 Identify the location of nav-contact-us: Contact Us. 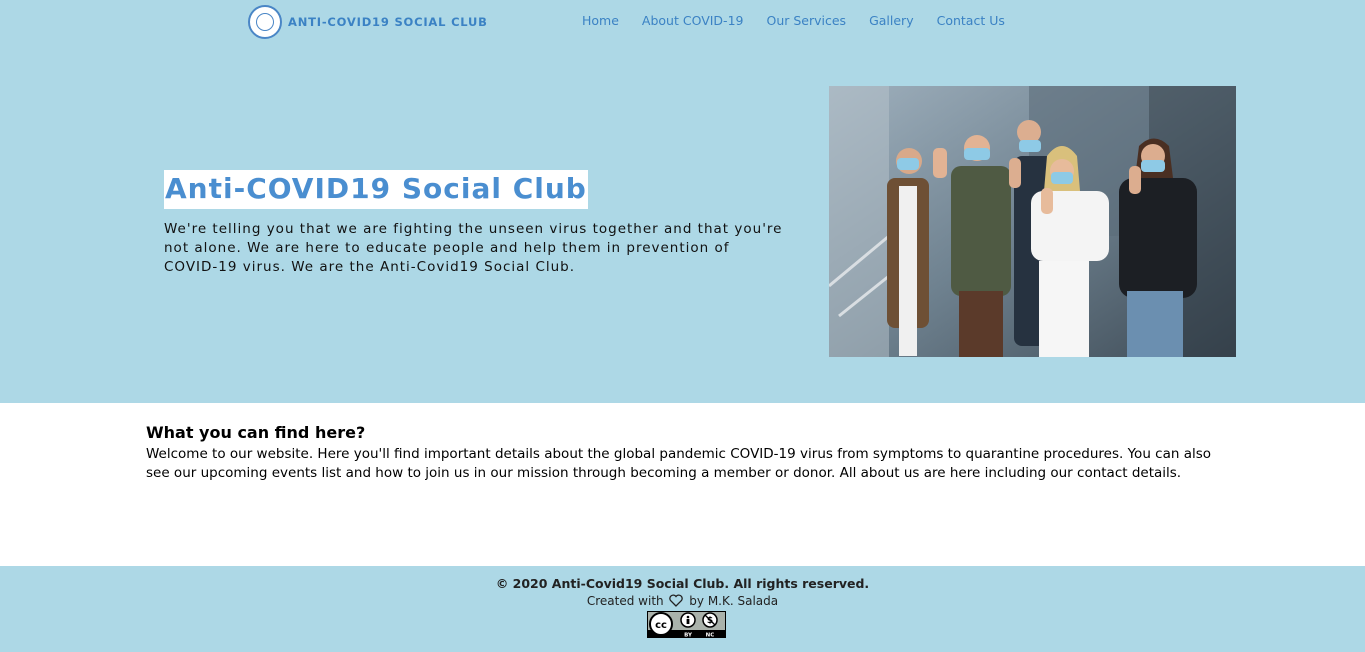
(971, 20).